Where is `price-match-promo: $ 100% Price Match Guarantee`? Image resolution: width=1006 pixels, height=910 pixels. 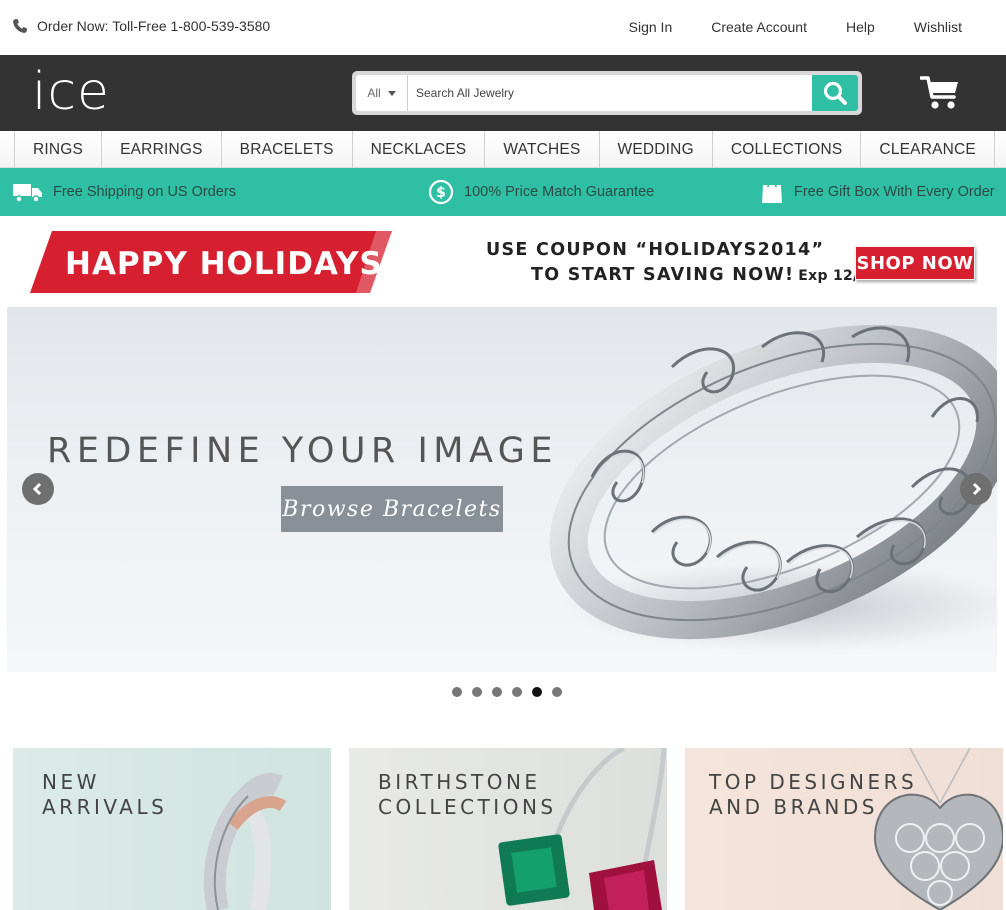 price-match-promo: $ 100% Price Match Guarantee is located at coordinates (541, 192).